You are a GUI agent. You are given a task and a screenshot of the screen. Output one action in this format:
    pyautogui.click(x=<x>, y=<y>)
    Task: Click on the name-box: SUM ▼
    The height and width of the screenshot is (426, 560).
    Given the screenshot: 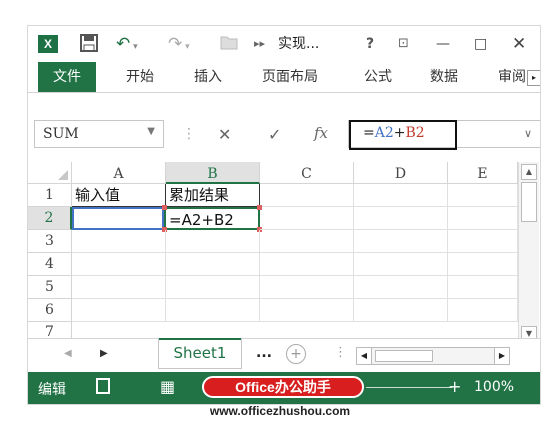 What is the action you would take?
    pyautogui.click(x=99, y=134)
    